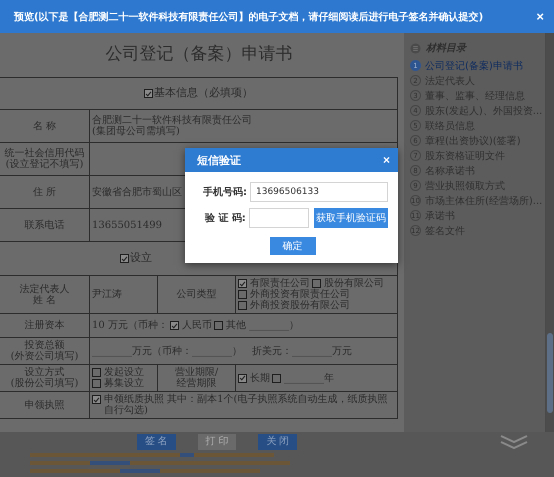 The height and width of the screenshot is (477, 554). I want to click on field-value: ________万元（币种：________） 折美元：________万元, so click(222, 351).